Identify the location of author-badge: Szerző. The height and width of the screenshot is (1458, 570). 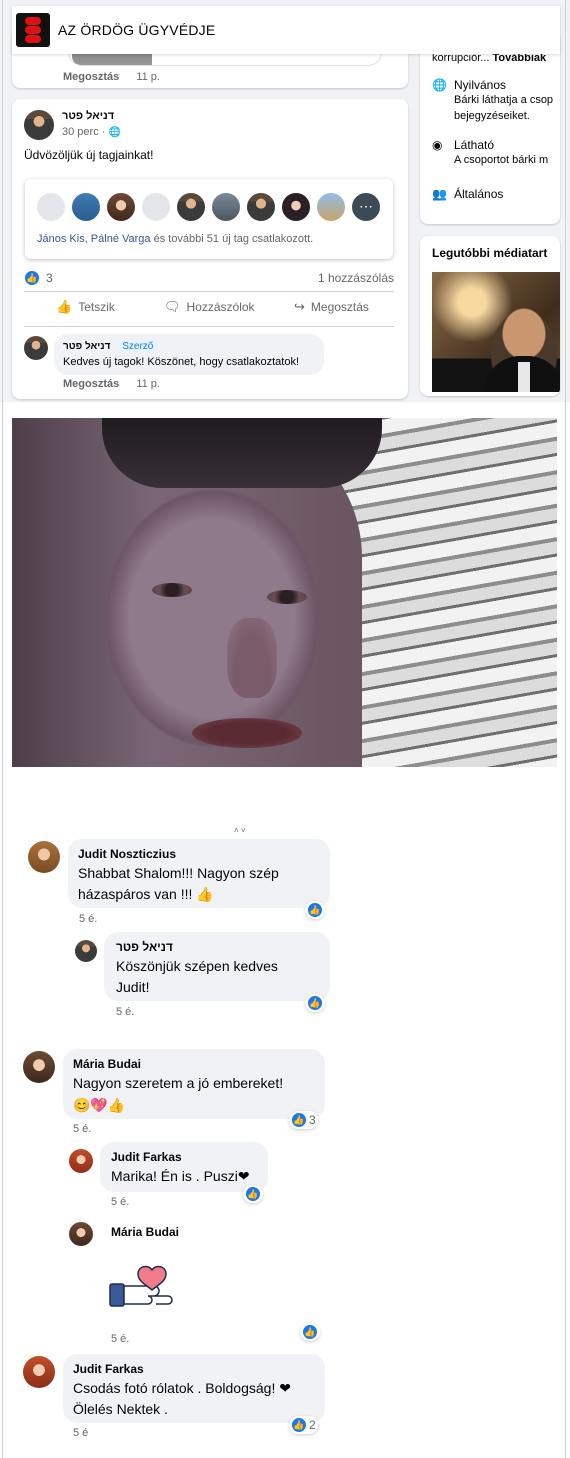
(138, 346).